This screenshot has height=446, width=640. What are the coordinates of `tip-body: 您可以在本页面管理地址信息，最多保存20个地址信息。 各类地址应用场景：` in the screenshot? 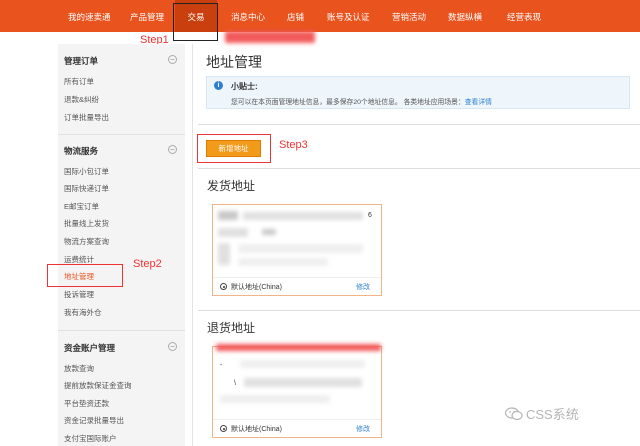 It's located at (348, 102).